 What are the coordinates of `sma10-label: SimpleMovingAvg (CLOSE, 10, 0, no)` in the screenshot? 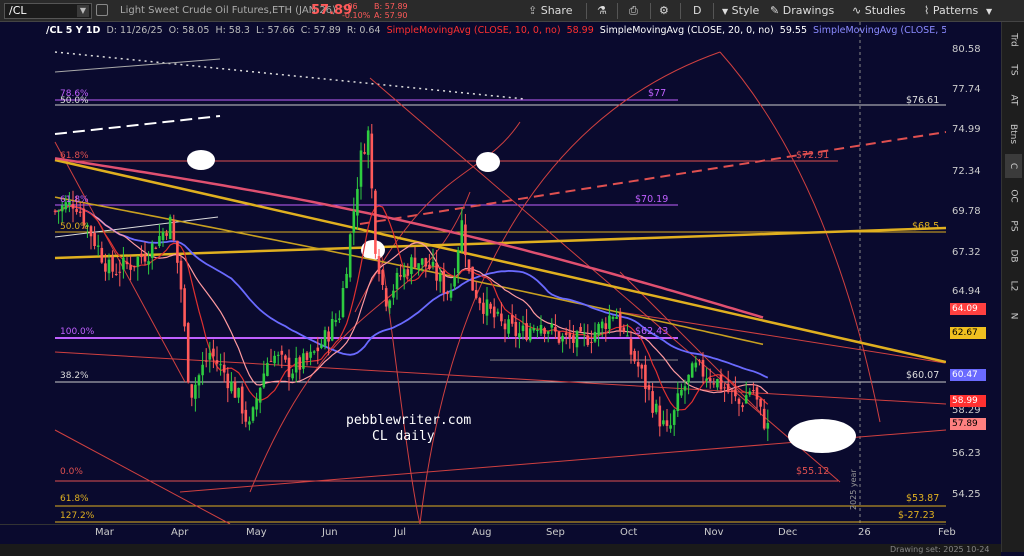 It's located at (474, 30).